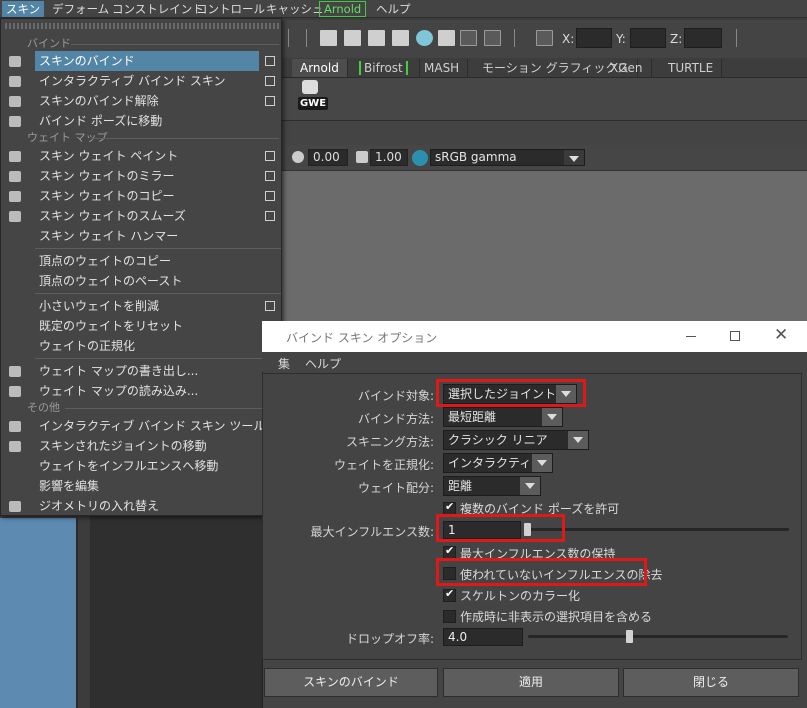  What do you see at coordinates (230, 9) in the screenshot?
I see `menu-control: コントロール` at bounding box center [230, 9].